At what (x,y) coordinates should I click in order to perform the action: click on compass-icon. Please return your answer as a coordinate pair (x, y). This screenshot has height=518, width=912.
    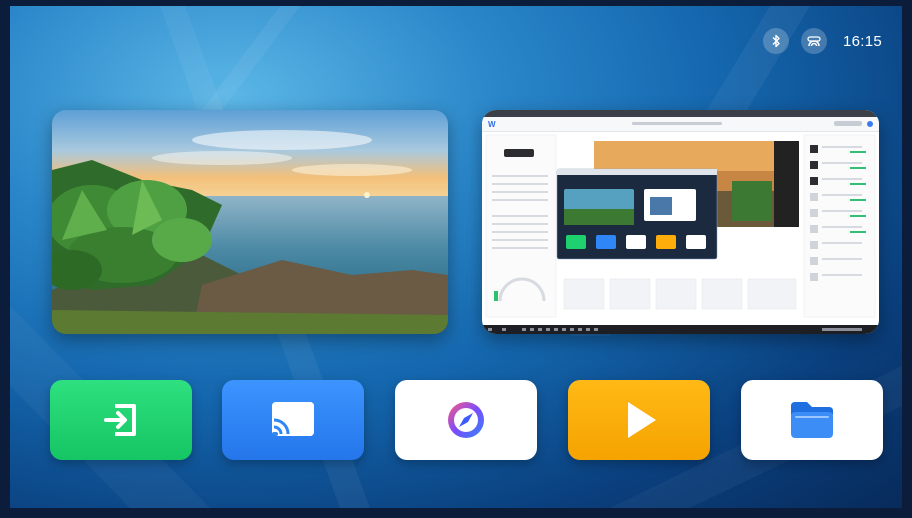
    Looking at the image, I should click on (466, 420).